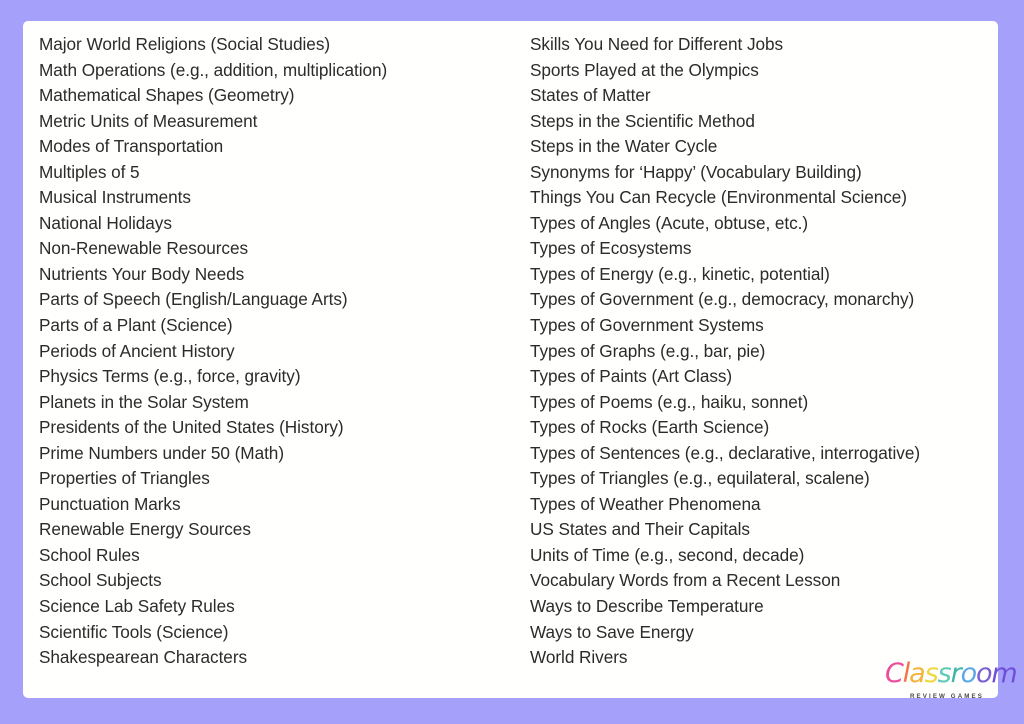  Describe the element at coordinates (105, 222) in the screenshot. I see `topic-item: National Holidays` at that location.